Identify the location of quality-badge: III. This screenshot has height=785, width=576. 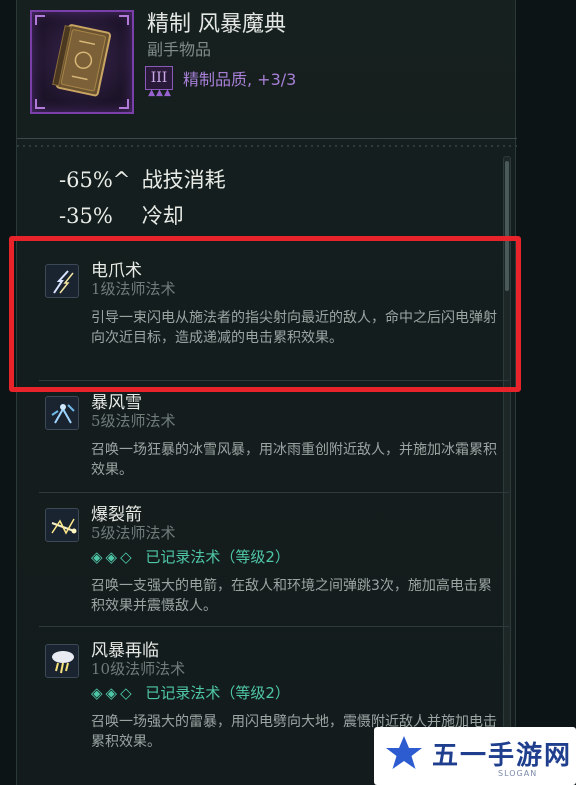
(159, 78).